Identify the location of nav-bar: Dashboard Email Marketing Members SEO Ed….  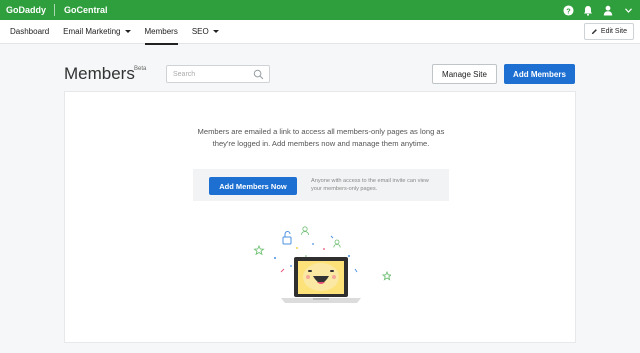
(320, 32).